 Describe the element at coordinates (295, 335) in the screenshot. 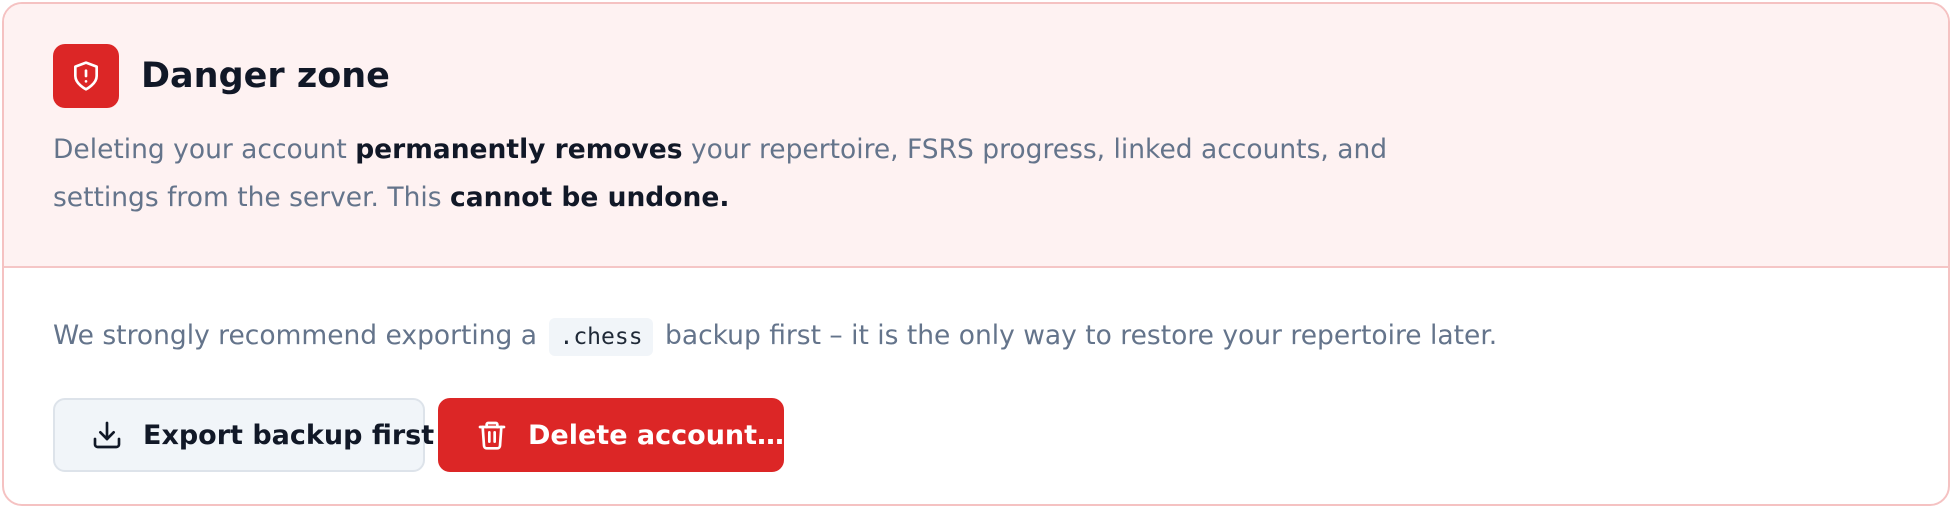

I see `recommendation-text-before: We strongly recommend exporting a` at that location.